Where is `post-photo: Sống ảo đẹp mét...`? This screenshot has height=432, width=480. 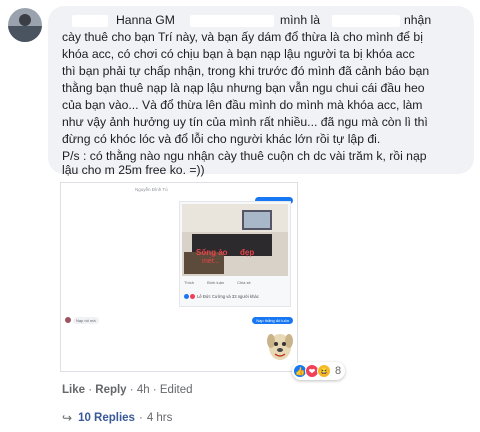 post-photo: Sống ảo đẹp mét... is located at coordinates (235, 240).